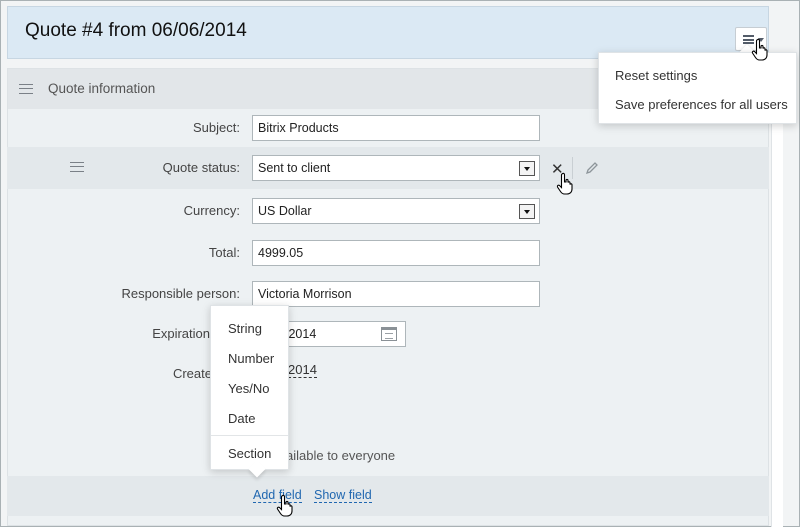 This screenshot has height=527, width=800. I want to click on quote-status-label: Quote status:, so click(201, 167).